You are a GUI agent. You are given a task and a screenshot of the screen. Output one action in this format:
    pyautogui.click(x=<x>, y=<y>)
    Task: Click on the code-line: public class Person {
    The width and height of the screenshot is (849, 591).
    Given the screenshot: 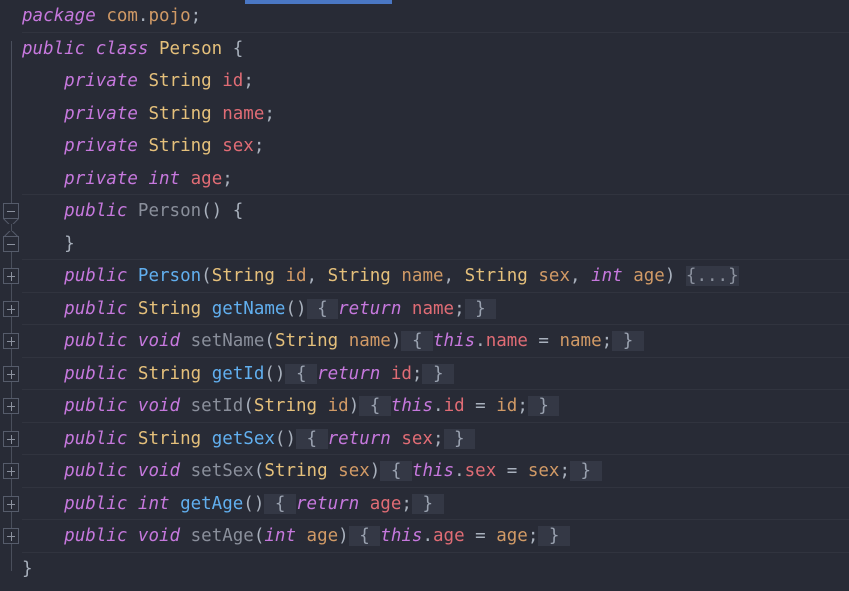 What is the action you would take?
    pyautogui.click(x=435, y=49)
    